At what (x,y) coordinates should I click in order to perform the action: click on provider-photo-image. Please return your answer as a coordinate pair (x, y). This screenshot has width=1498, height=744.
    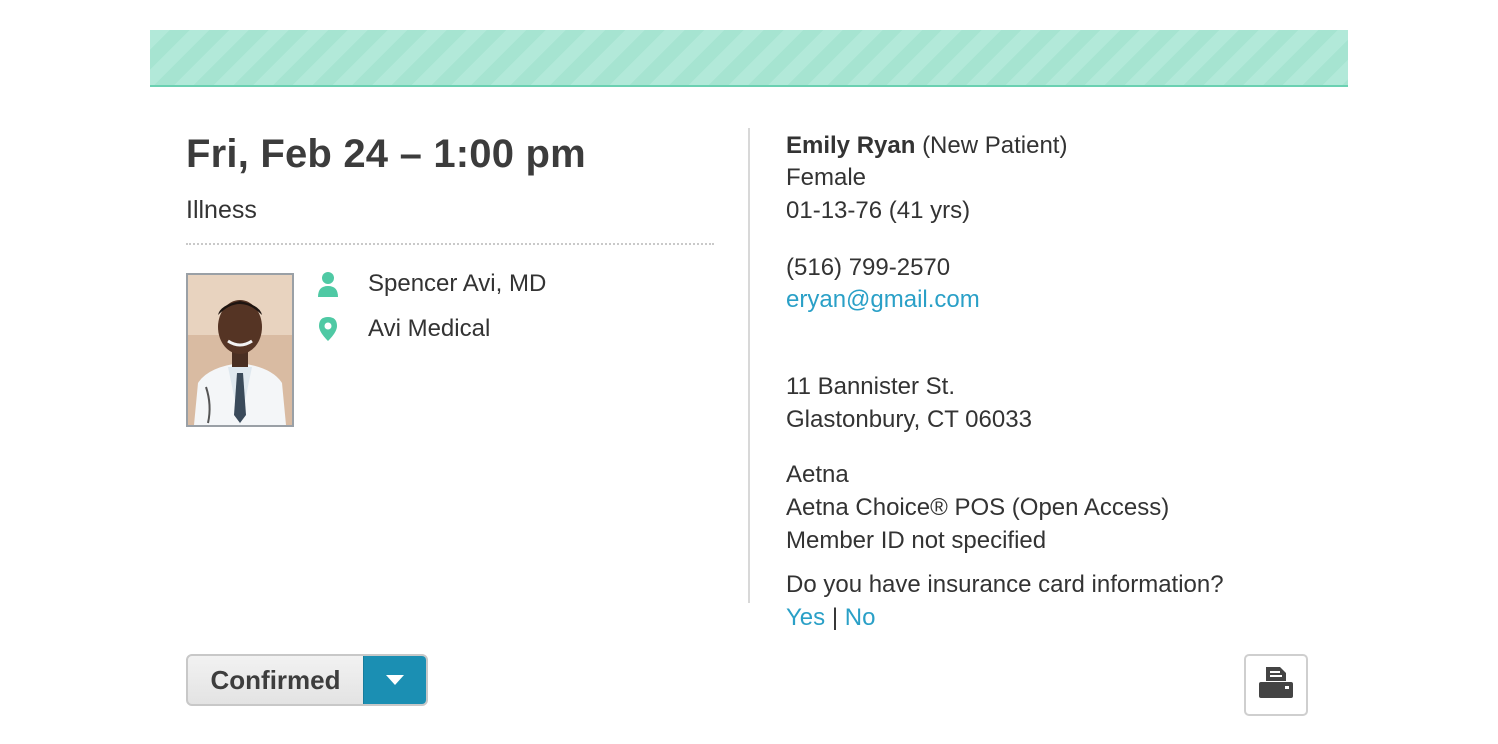
    Looking at the image, I should click on (240, 350).